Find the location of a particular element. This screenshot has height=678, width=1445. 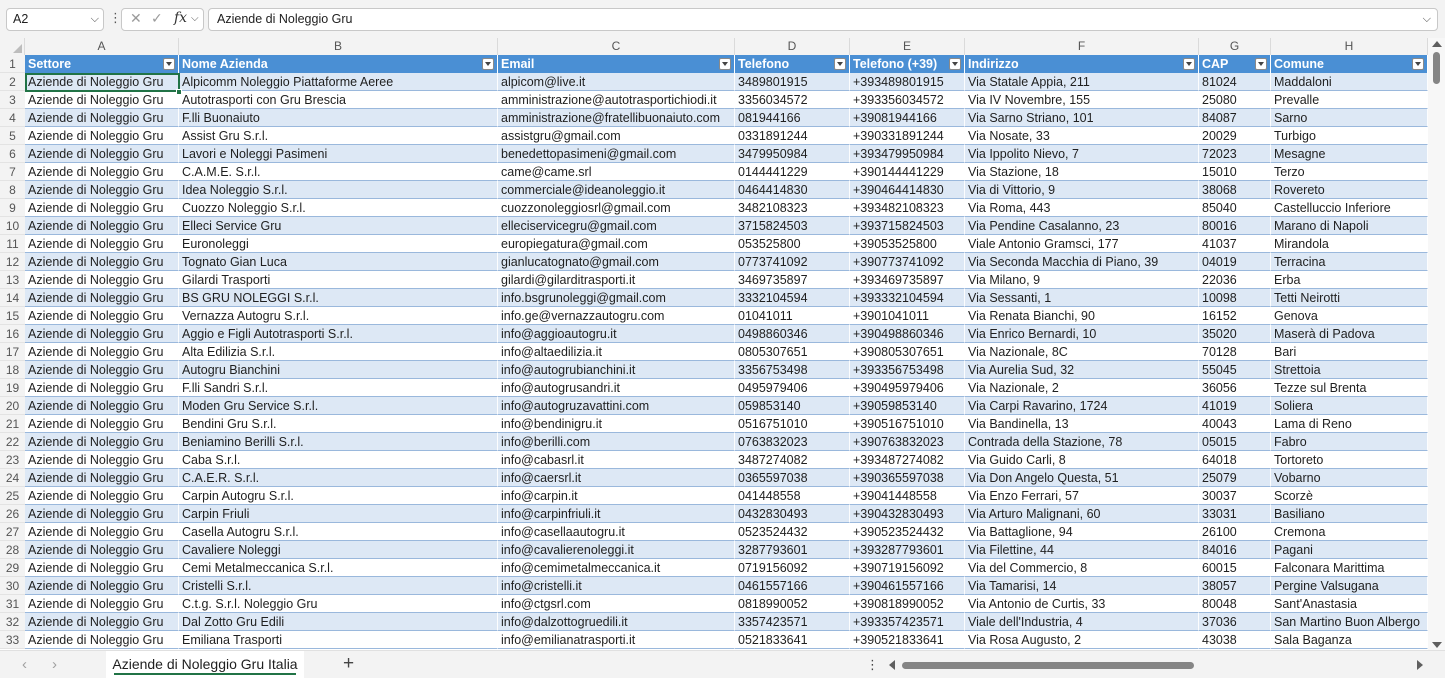

table-cell: 0773741092 is located at coordinates (792, 262).